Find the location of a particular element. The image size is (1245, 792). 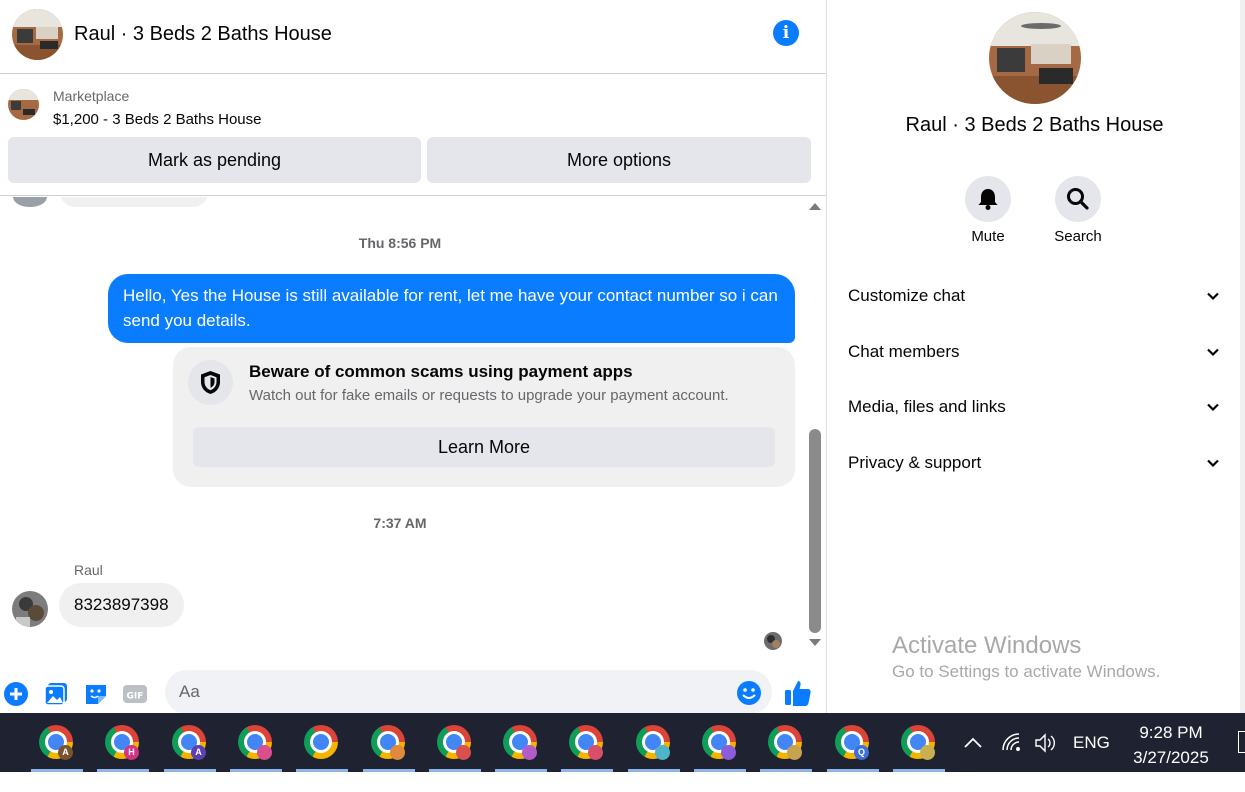

taskbar-chrome-window: Q is located at coordinates (853, 747).